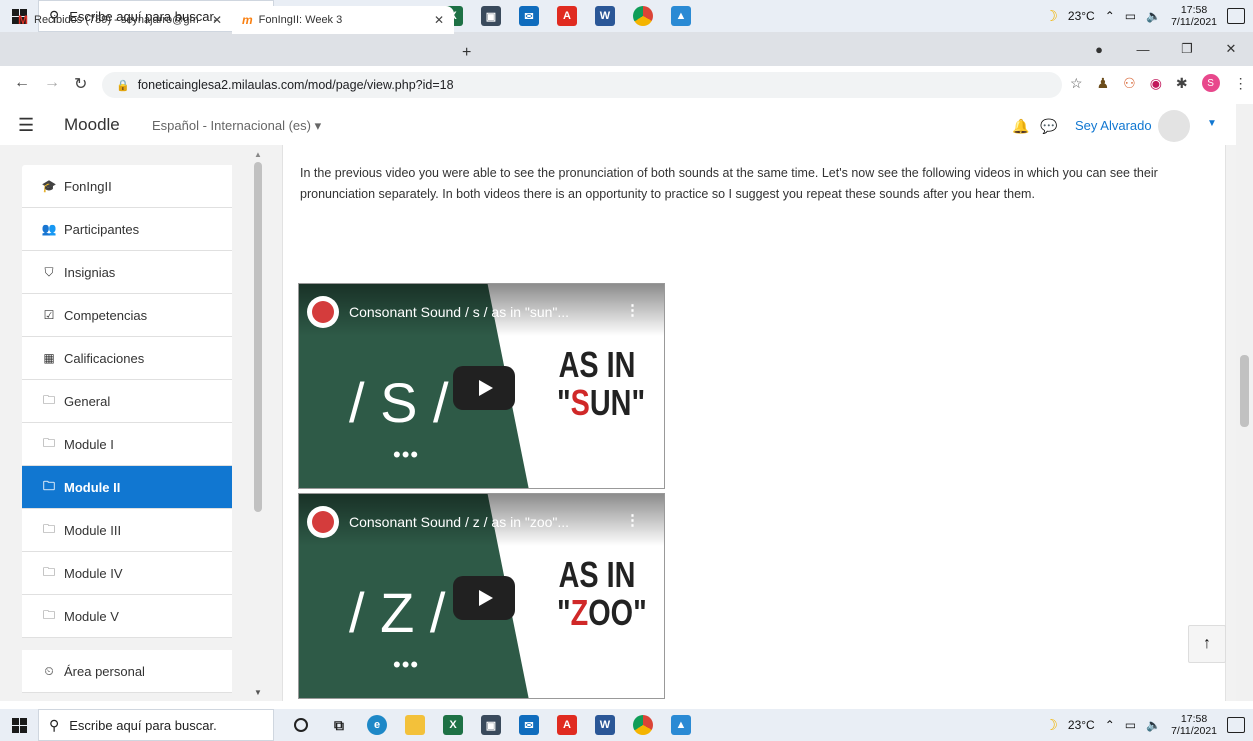  What do you see at coordinates (80, 84) in the screenshot?
I see `reload-button: ↻` at bounding box center [80, 84].